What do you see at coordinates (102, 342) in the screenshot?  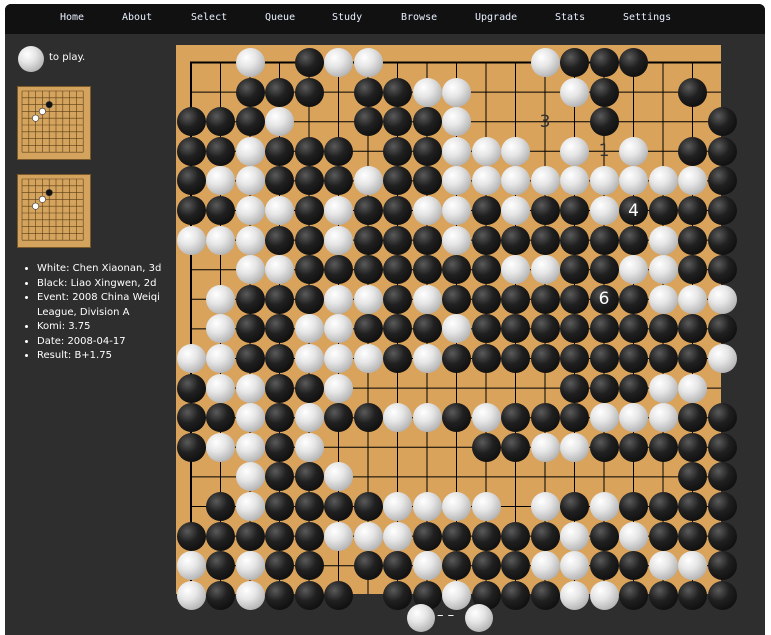 I see `info-date: Date: 2008-04-17` at bounding box center [102, 342].